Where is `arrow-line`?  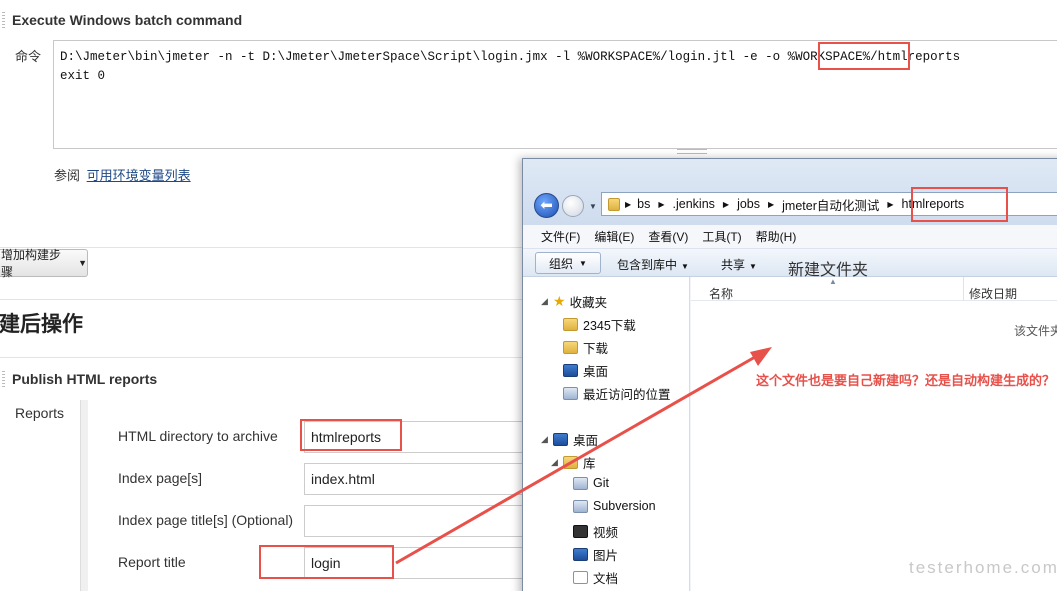 arrow-line is located at coordinates (579, 458).